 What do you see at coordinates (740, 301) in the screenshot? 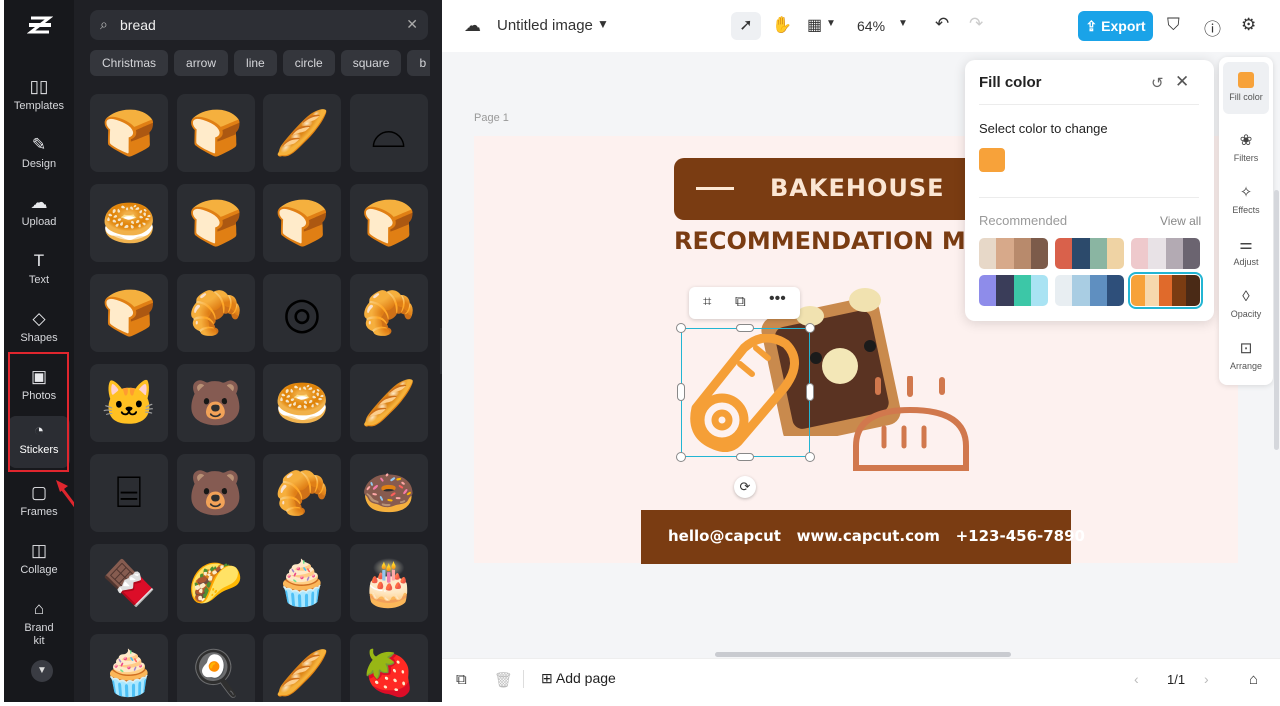
I see `duplicate-icon: ⧉` at bounding box center [740, 301].